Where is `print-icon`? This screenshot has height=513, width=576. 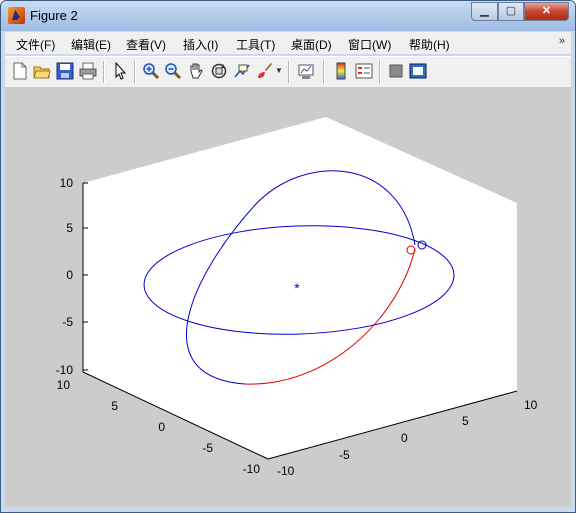 print-icon is located at coordinates (88, 71).